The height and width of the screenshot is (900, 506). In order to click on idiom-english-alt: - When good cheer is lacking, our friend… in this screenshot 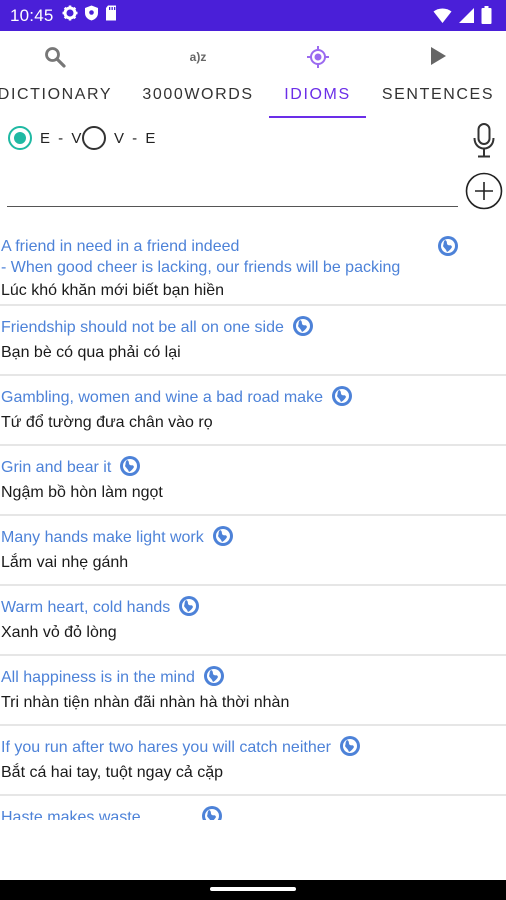, I will do `click(201, 267)`.